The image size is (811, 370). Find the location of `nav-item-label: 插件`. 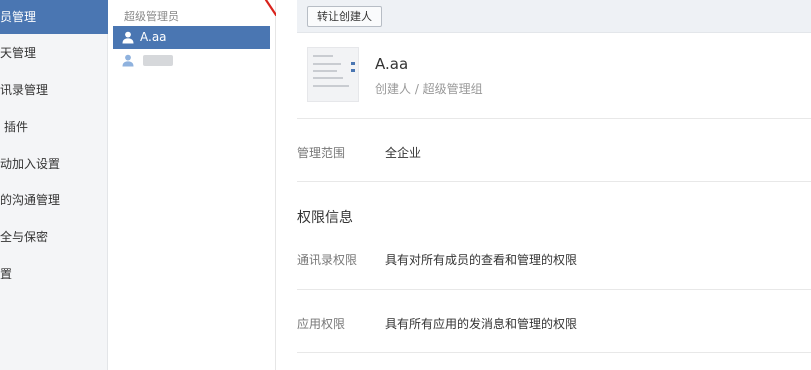

nav-item-label: 插件 is located at coordinates (16, 127).